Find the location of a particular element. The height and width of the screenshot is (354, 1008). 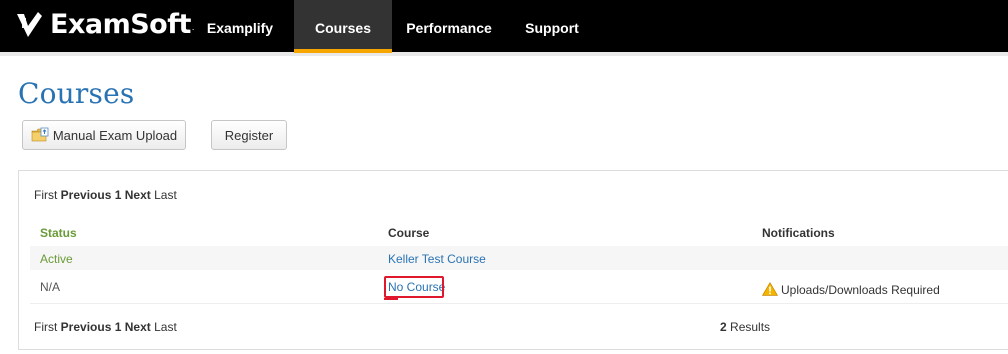

row-status: N/A is located at coordinates (50, 287).